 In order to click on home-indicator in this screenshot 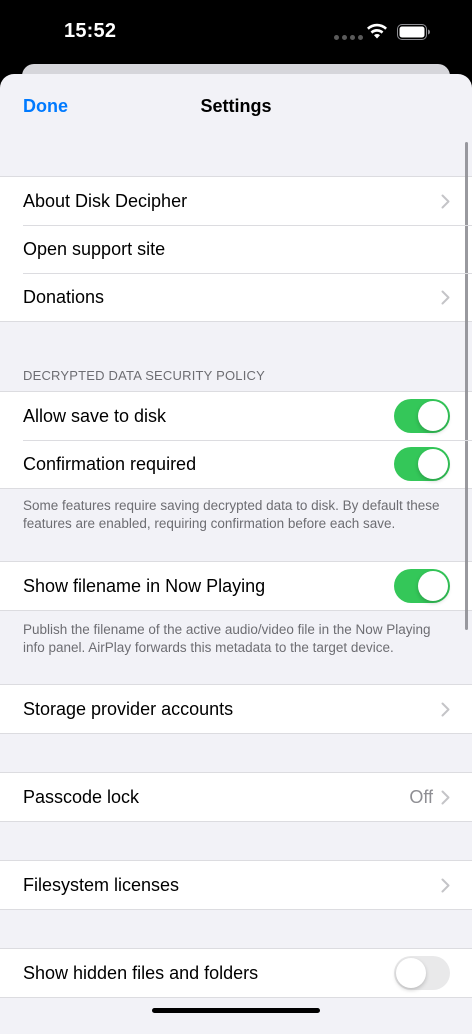, I will do `click(236, 1010)`.